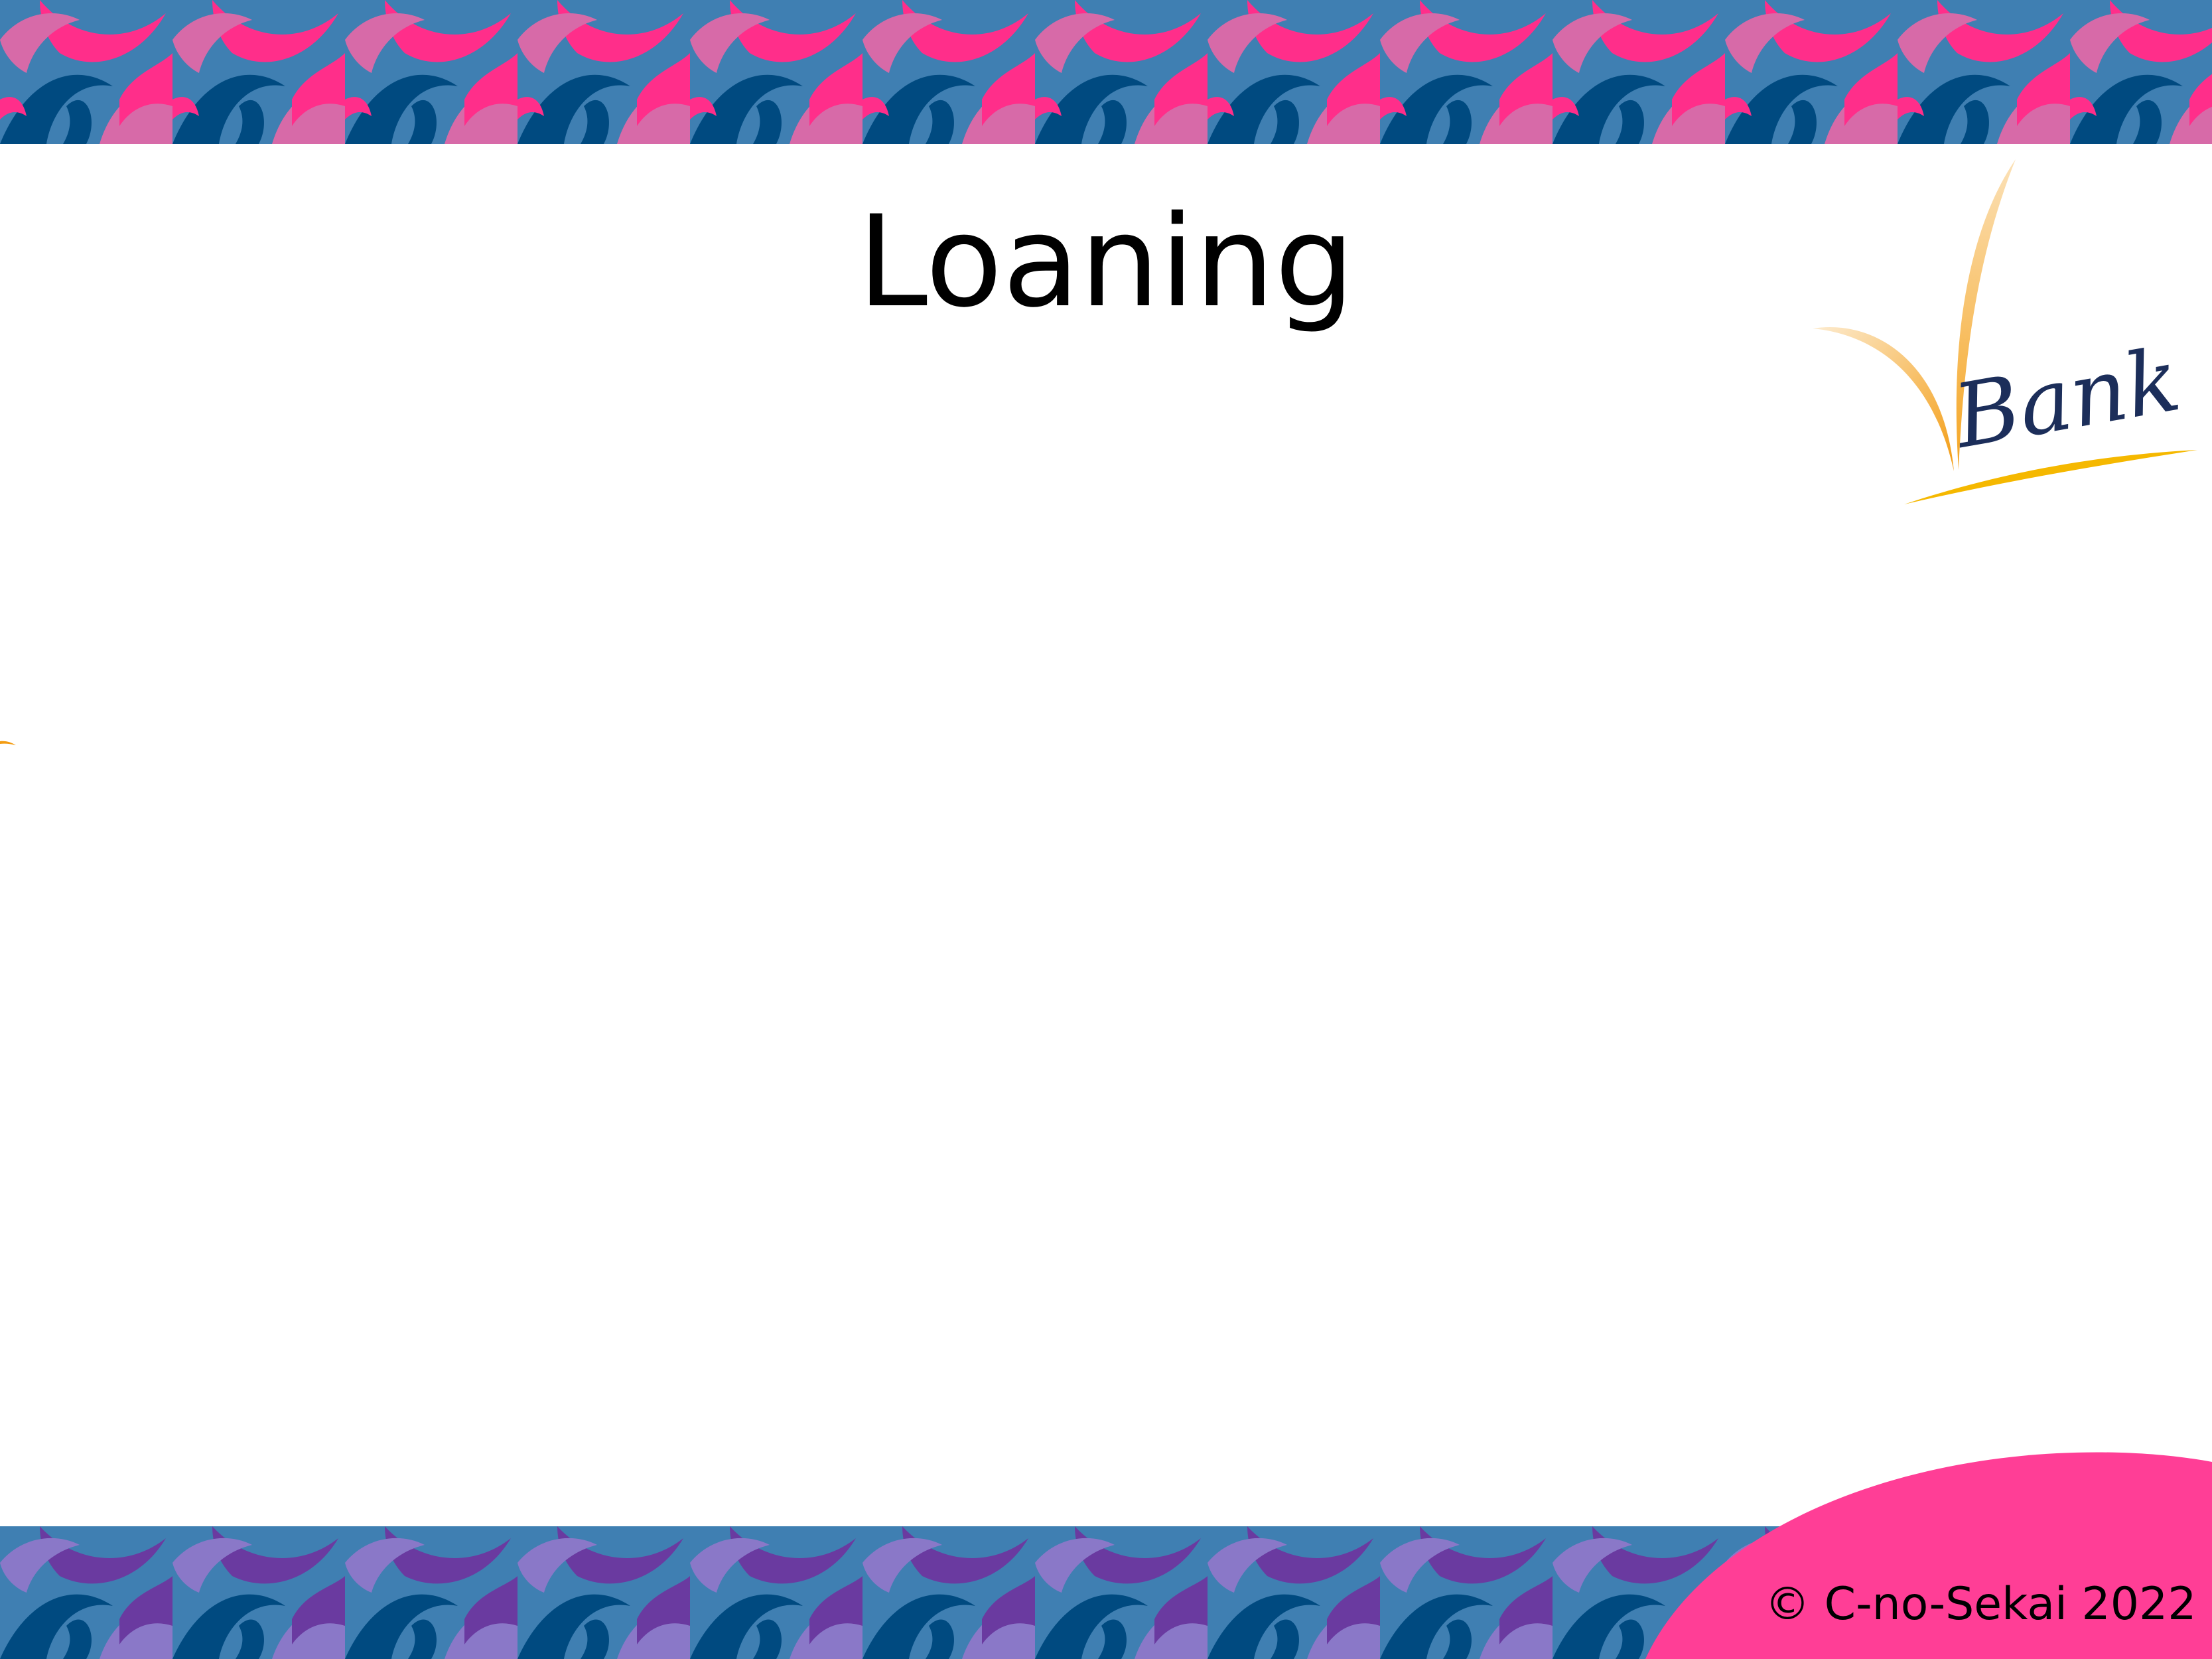 The width and height of the screenshot is (2212, 1659). I want to click on top-pattern-band, so click(1106, 72).